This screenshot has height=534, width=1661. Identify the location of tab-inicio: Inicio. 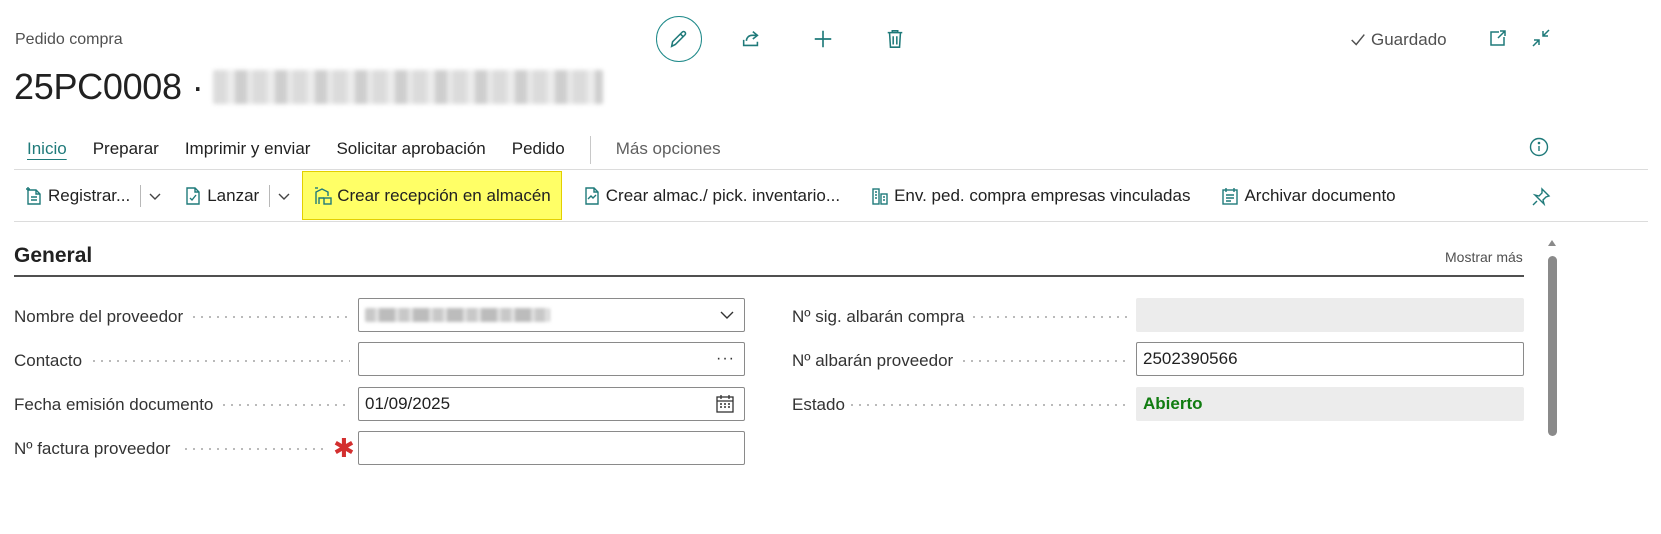
(47, 150).